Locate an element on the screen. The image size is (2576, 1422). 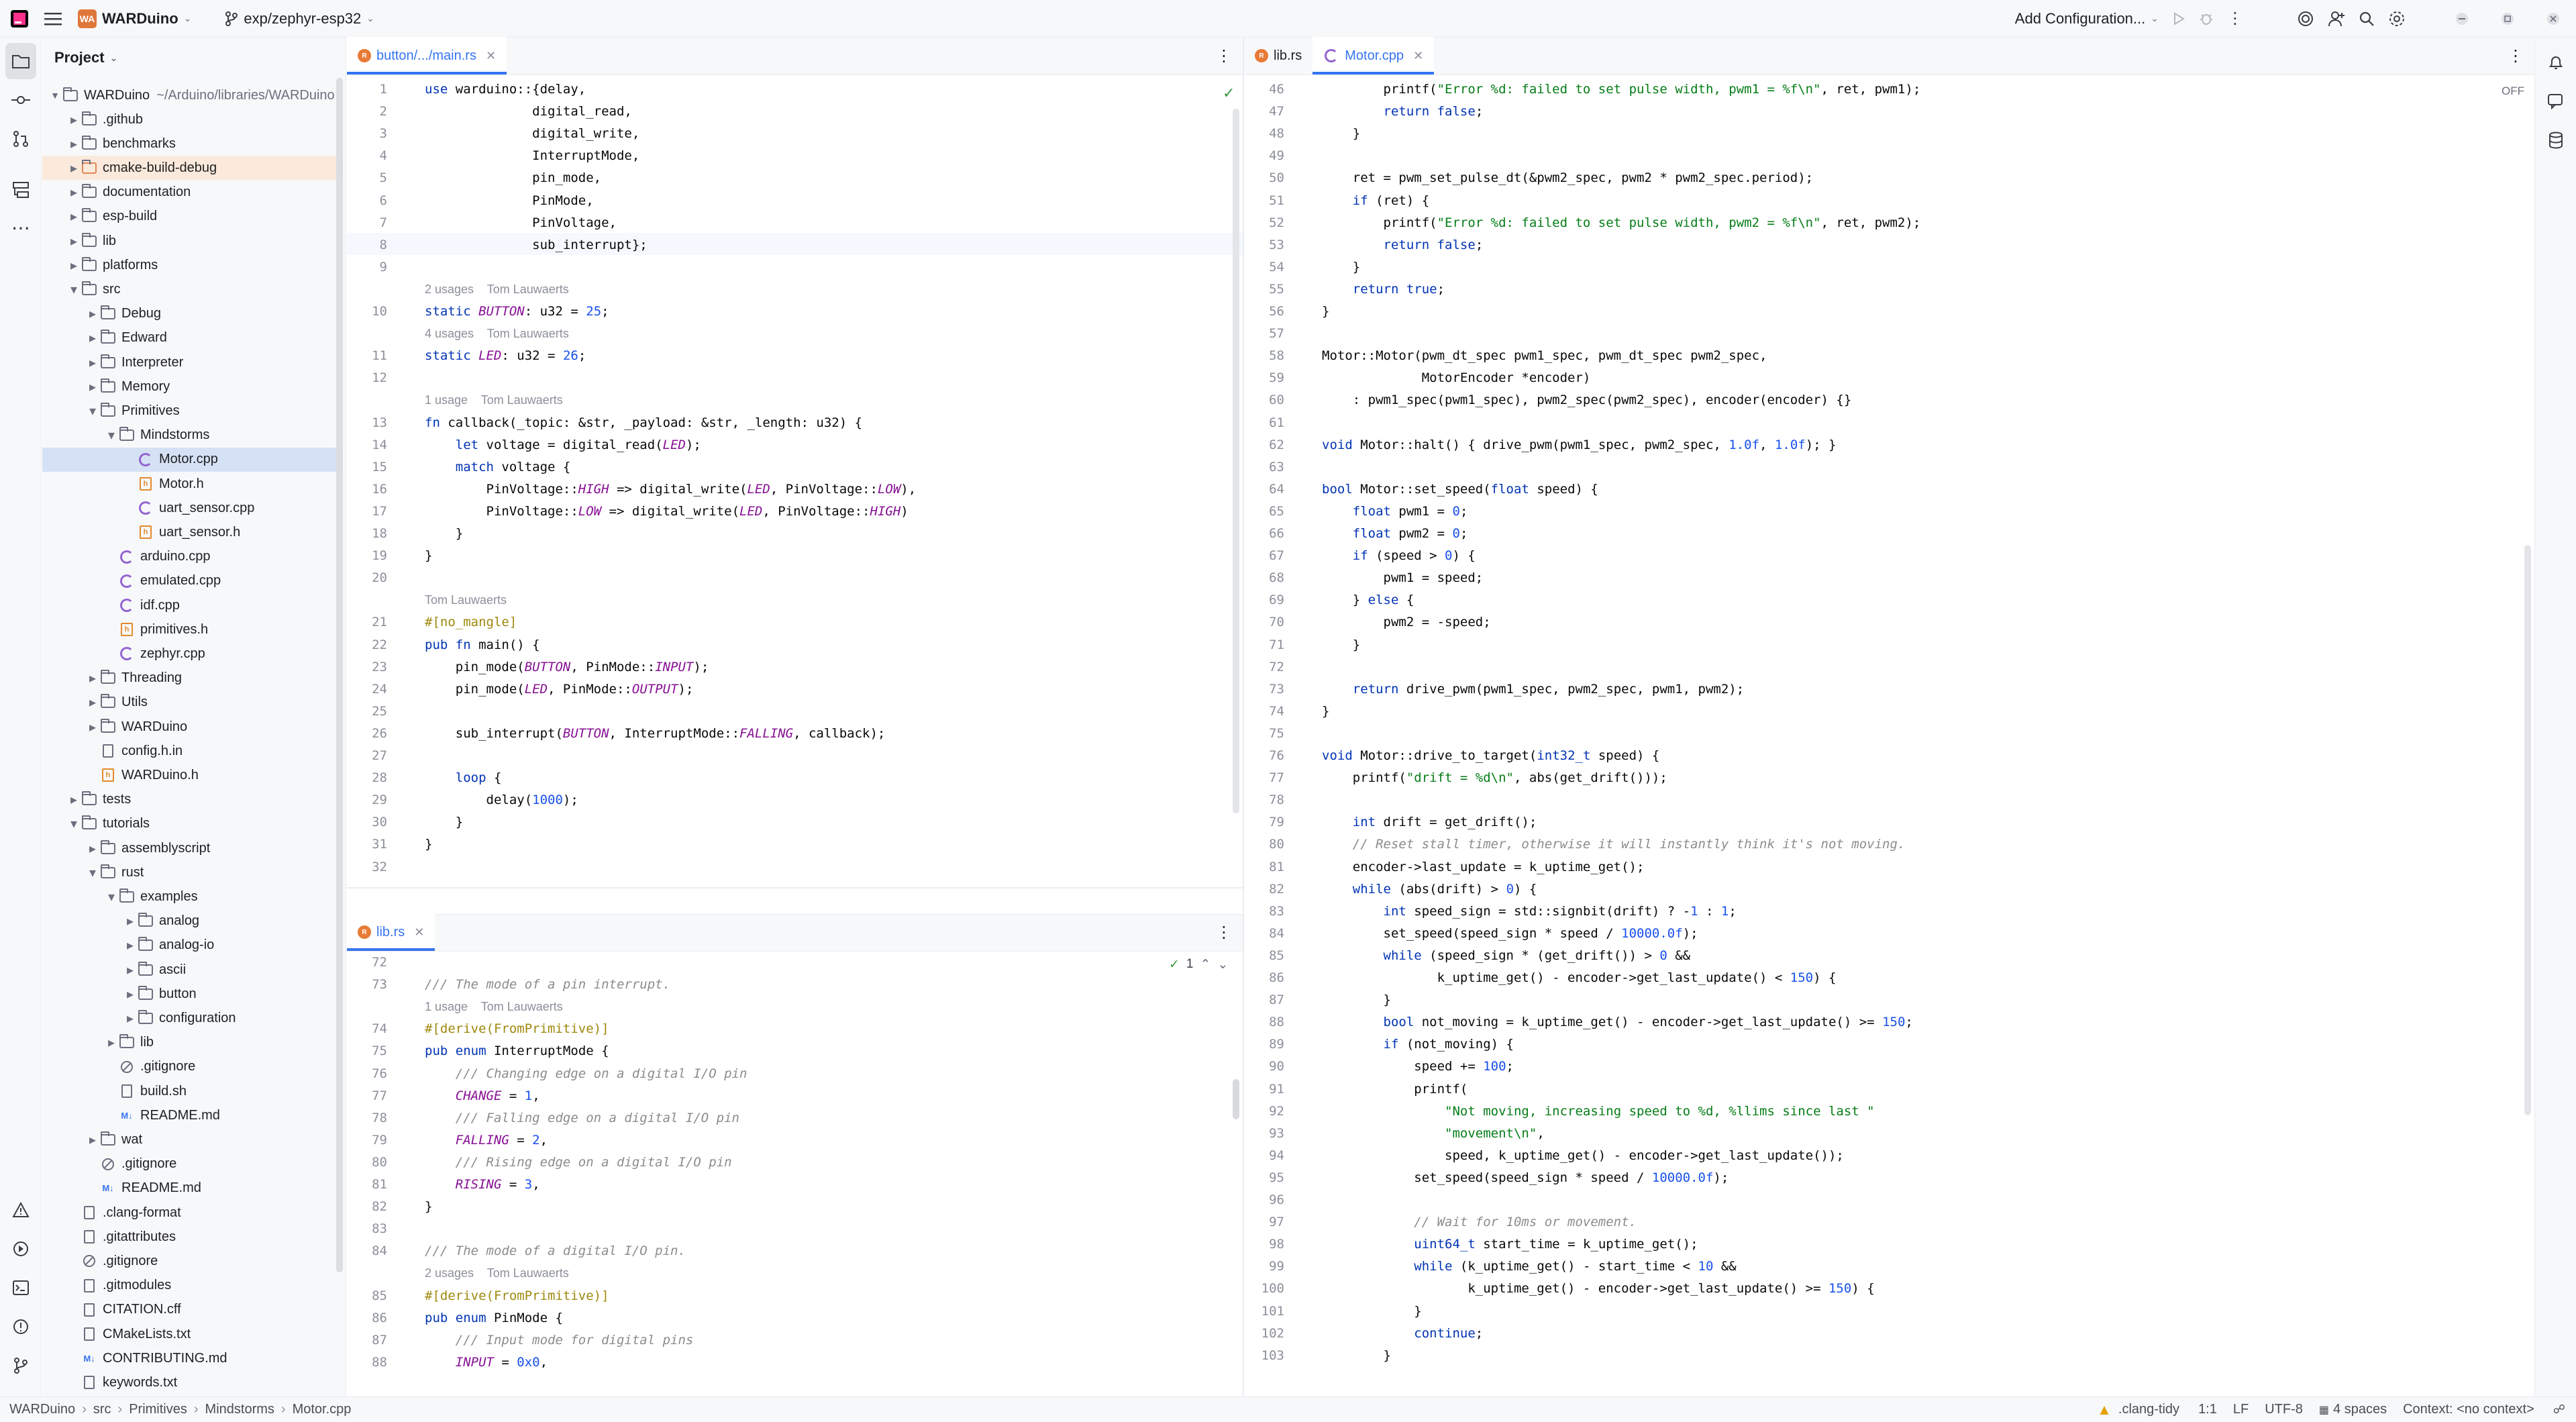
problems-info-button is located at coordinates (21, 1327).